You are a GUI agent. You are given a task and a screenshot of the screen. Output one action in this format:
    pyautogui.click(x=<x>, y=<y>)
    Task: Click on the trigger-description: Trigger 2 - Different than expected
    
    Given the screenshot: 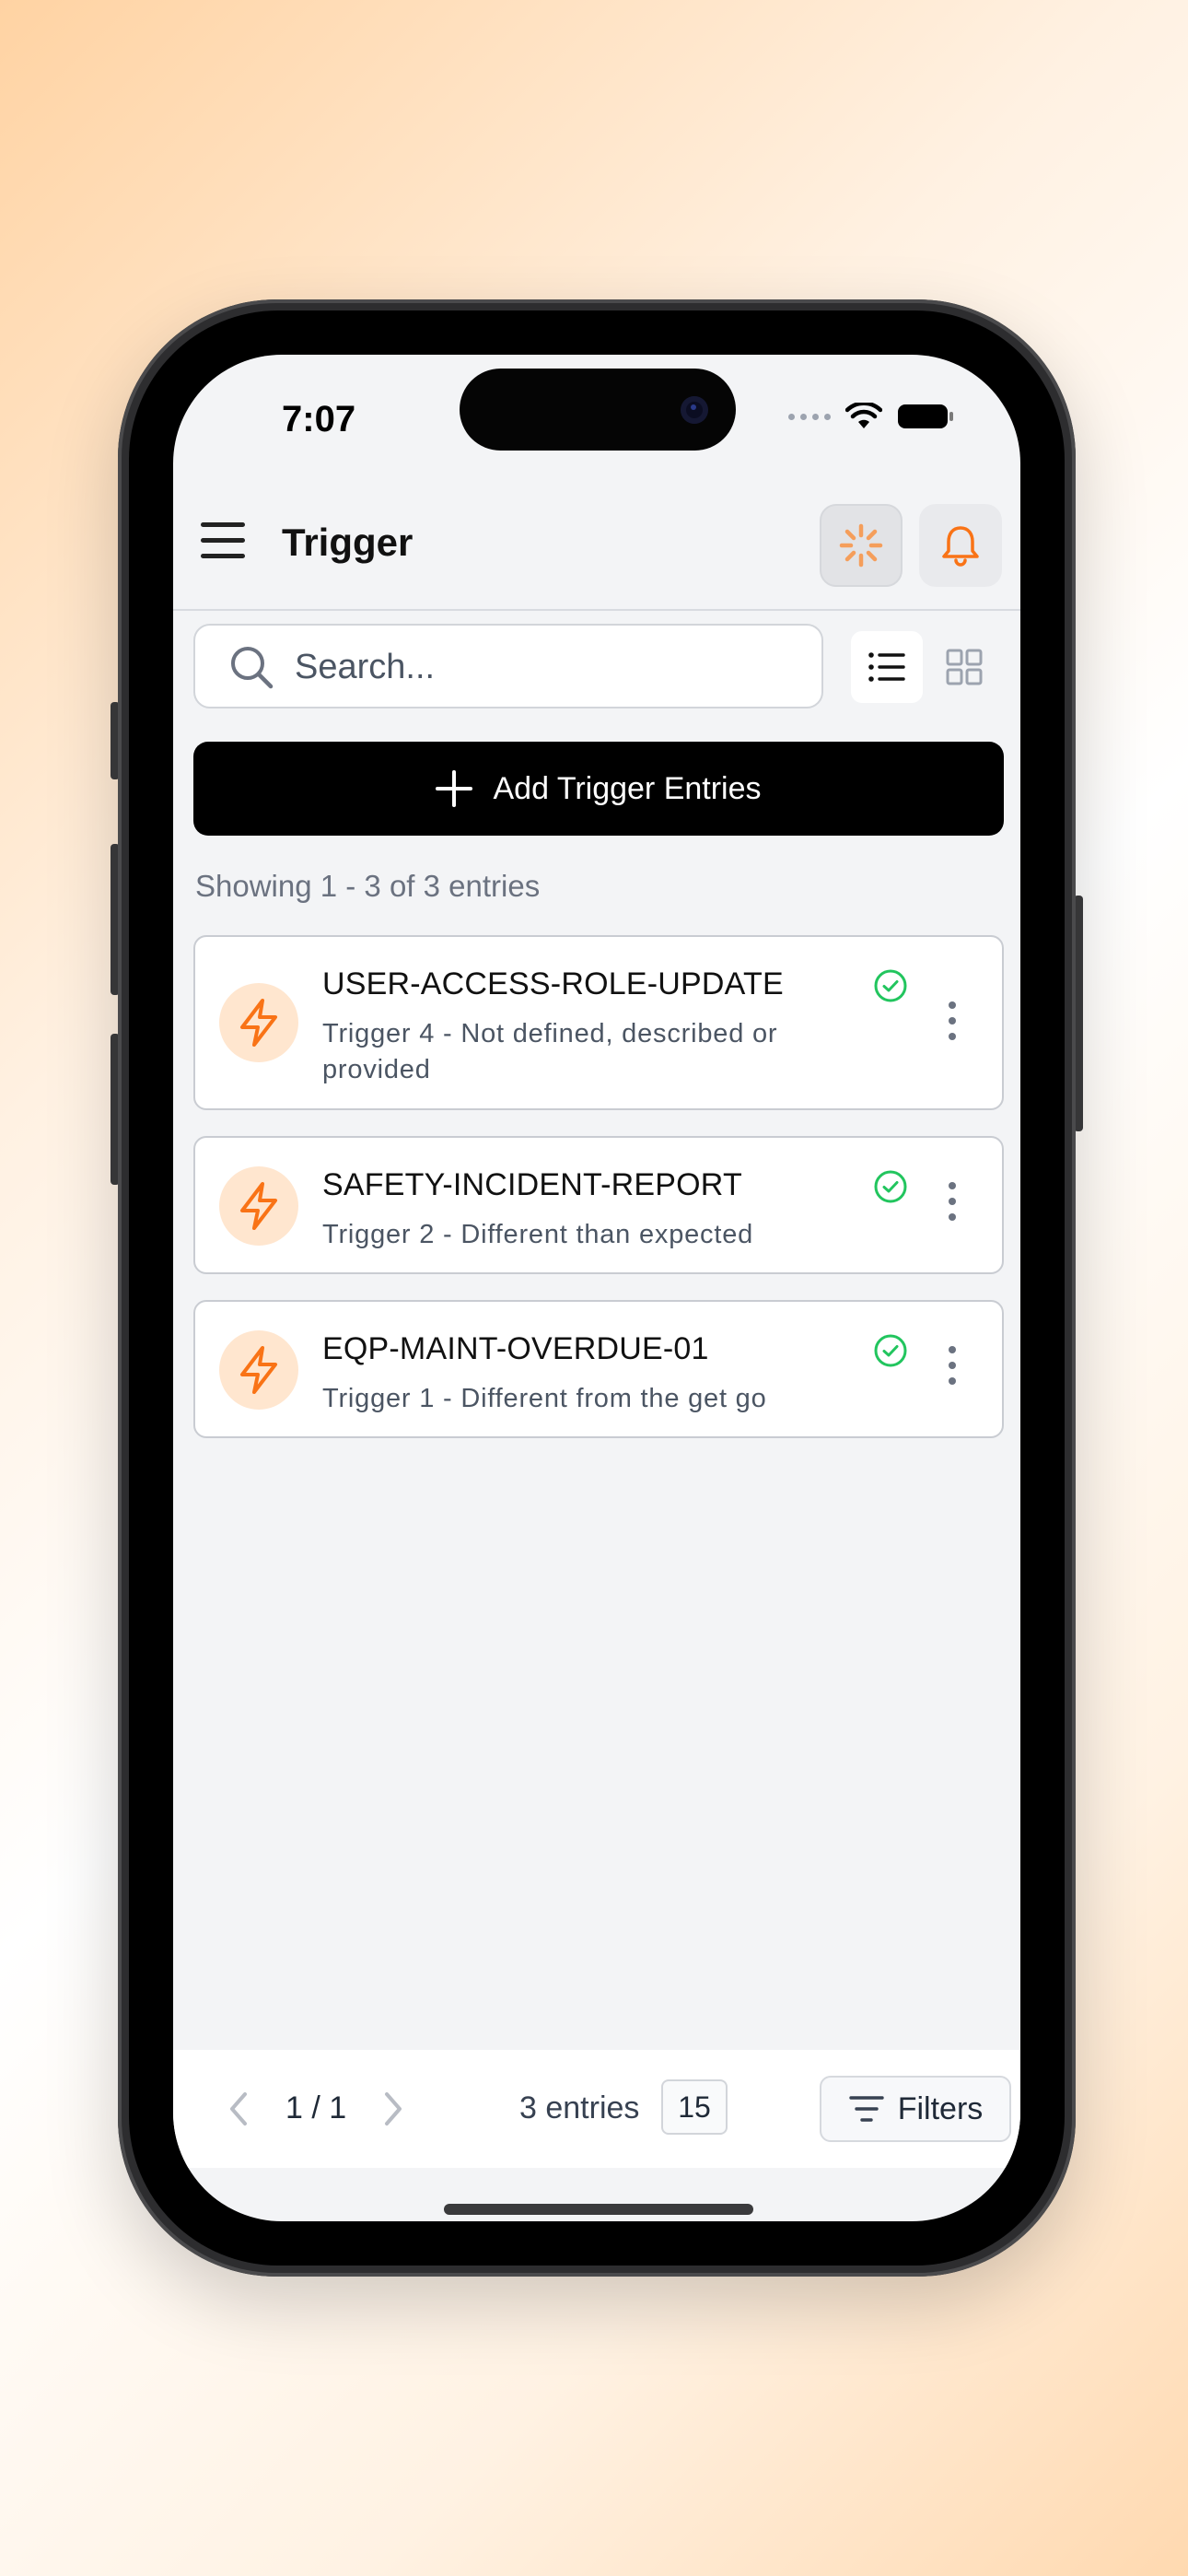 What is the action you would take?
    pyautogui.click(x=538, y=1234)
    